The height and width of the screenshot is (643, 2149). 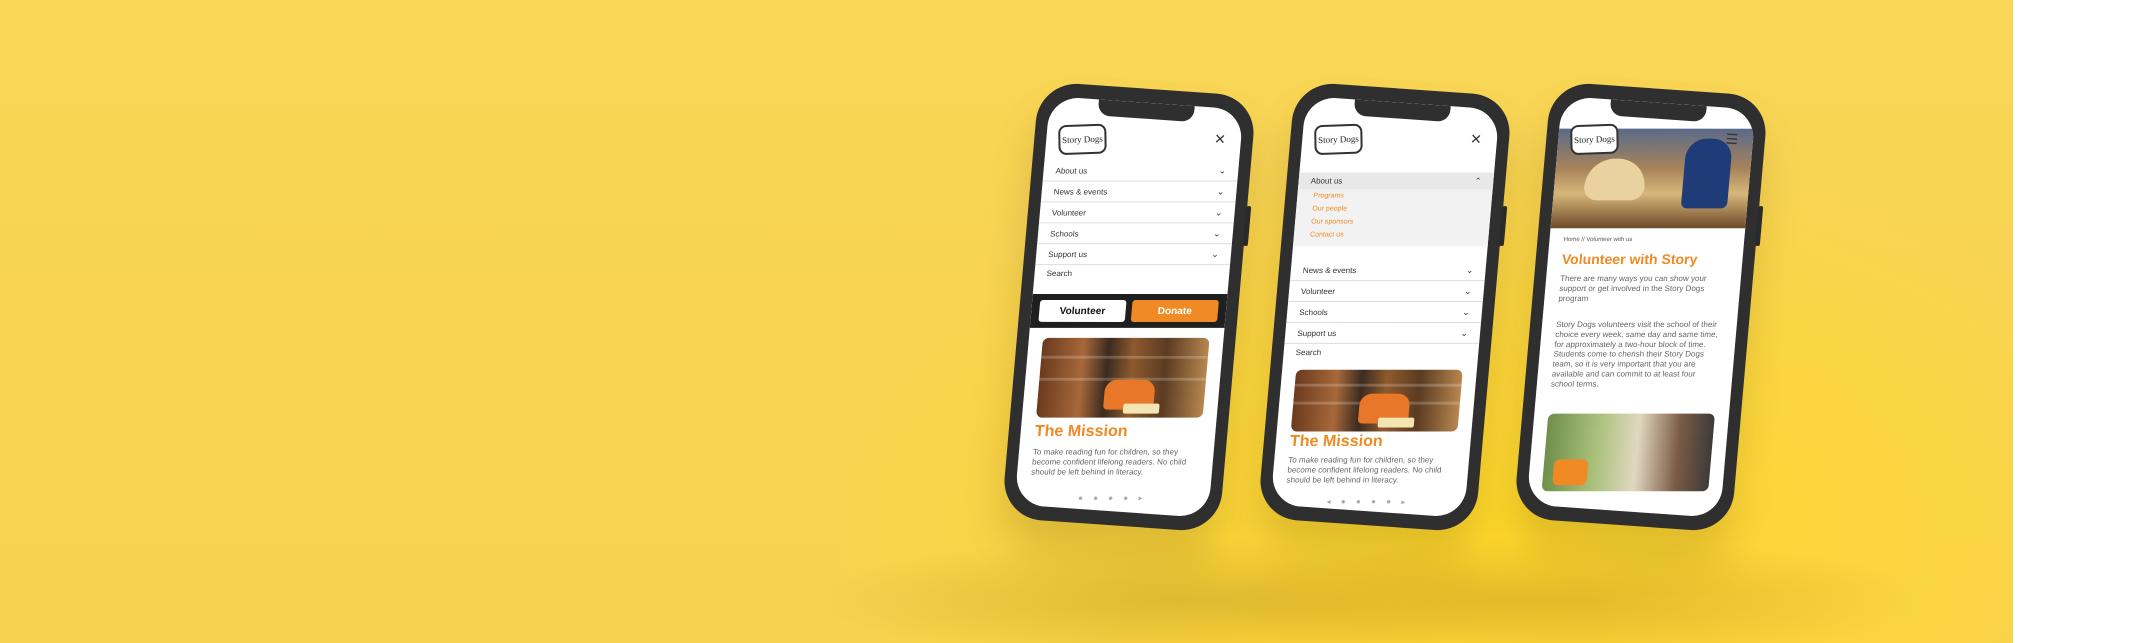 I want to click on submenu-item-our-sponsors: Our sponsors, so click(x=1393, y=221).